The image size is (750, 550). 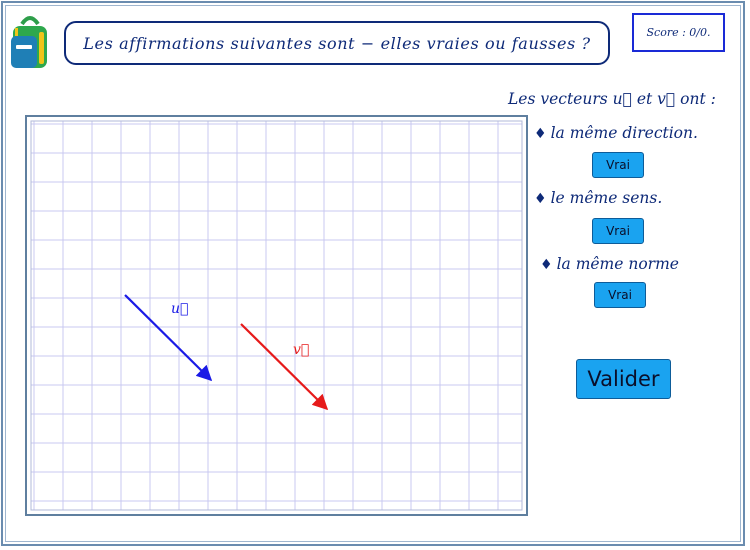 What do you see at coordinates (612, 99) in the screenshot?
I see `statements-intro: Les vecteurs u⃗ et v⃗ ont :` at bounding box center [612, 99].